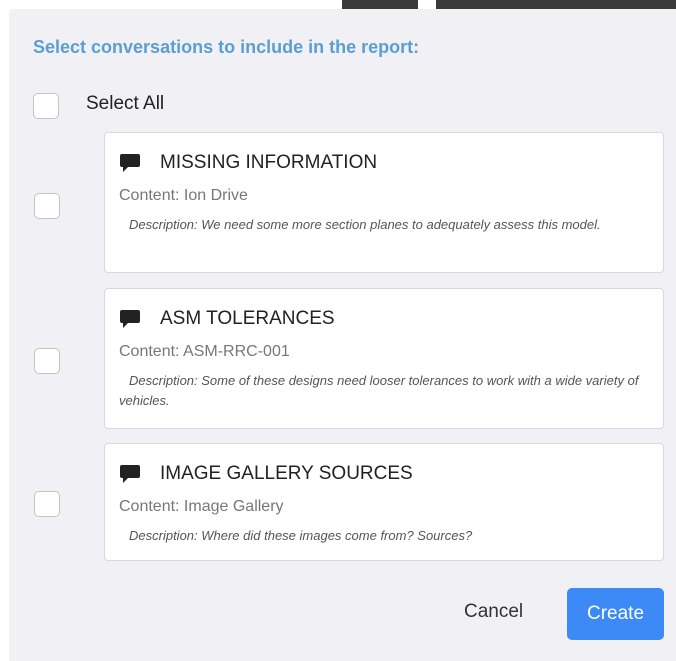 Image resolution: width=676 pixels, height=661 pixels. Describe the element at coordinates (204, 351) in the screenshot. I see `conversation-content: Content: ASM-RRC-001` at that location.